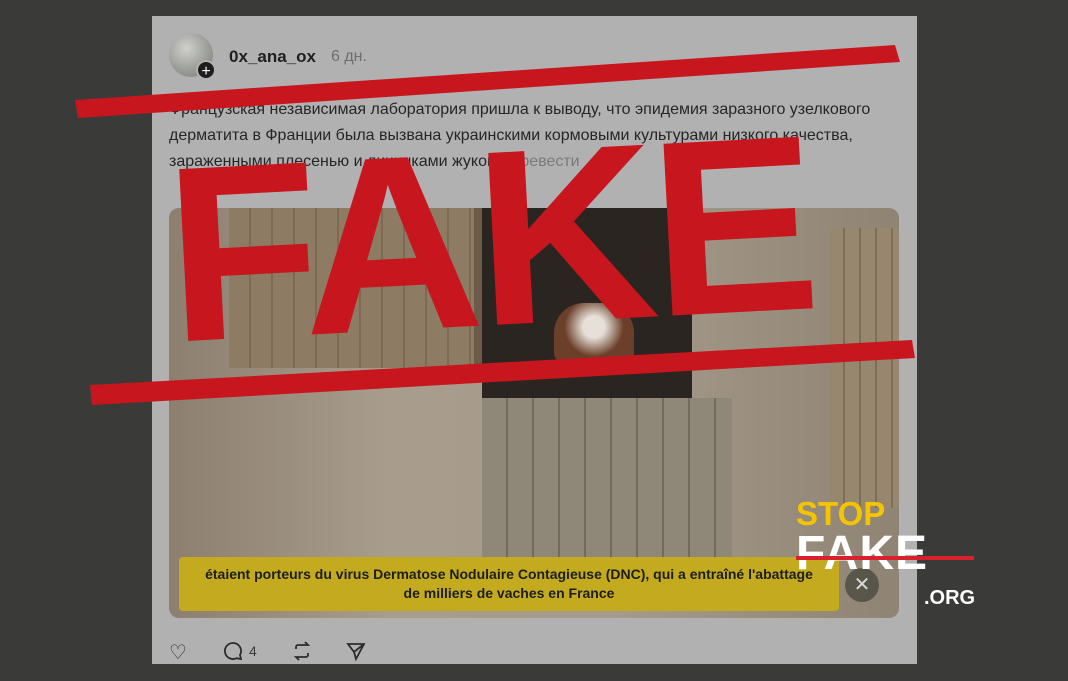 The height and width of the screenshot is (681, 1068). Describe the element at coordinates (302, 654) in the screenshot. I see `repost-icon` at that location.